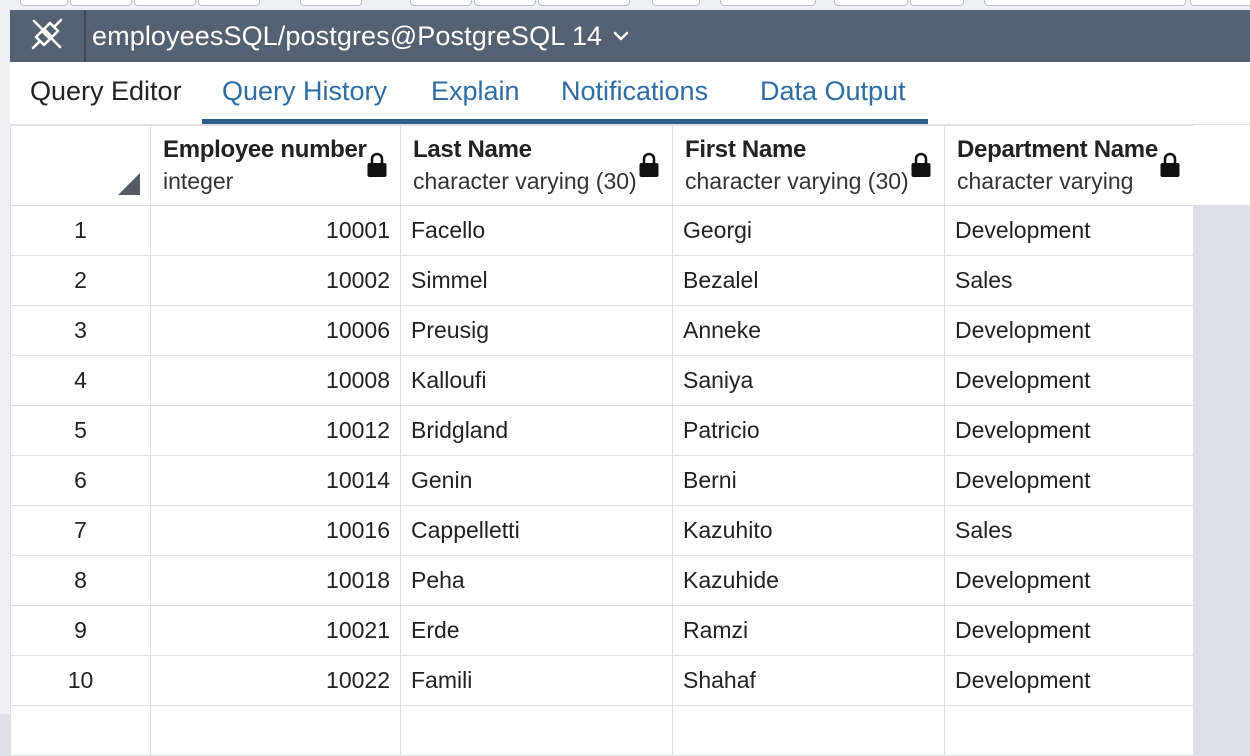 The width and height of the screenshot is (1250, 756). I want to click on cell-first-name: Georgi, so click(808, 230).